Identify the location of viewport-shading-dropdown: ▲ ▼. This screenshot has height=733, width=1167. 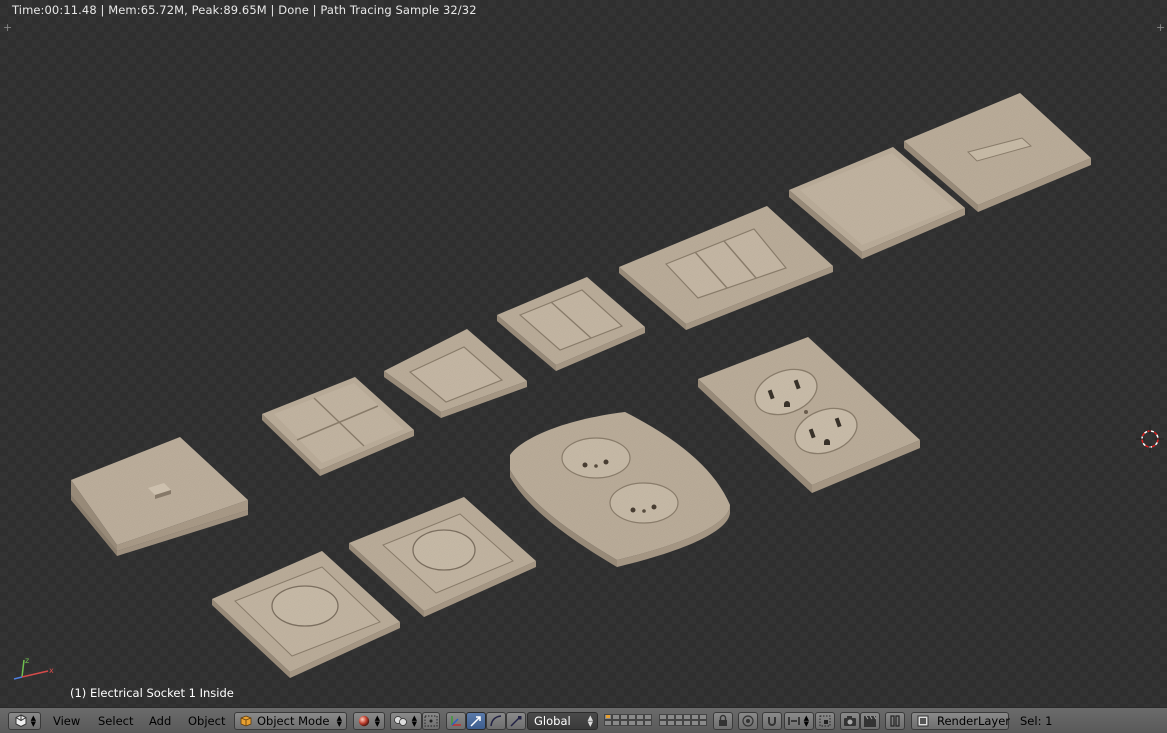
(369, 721).